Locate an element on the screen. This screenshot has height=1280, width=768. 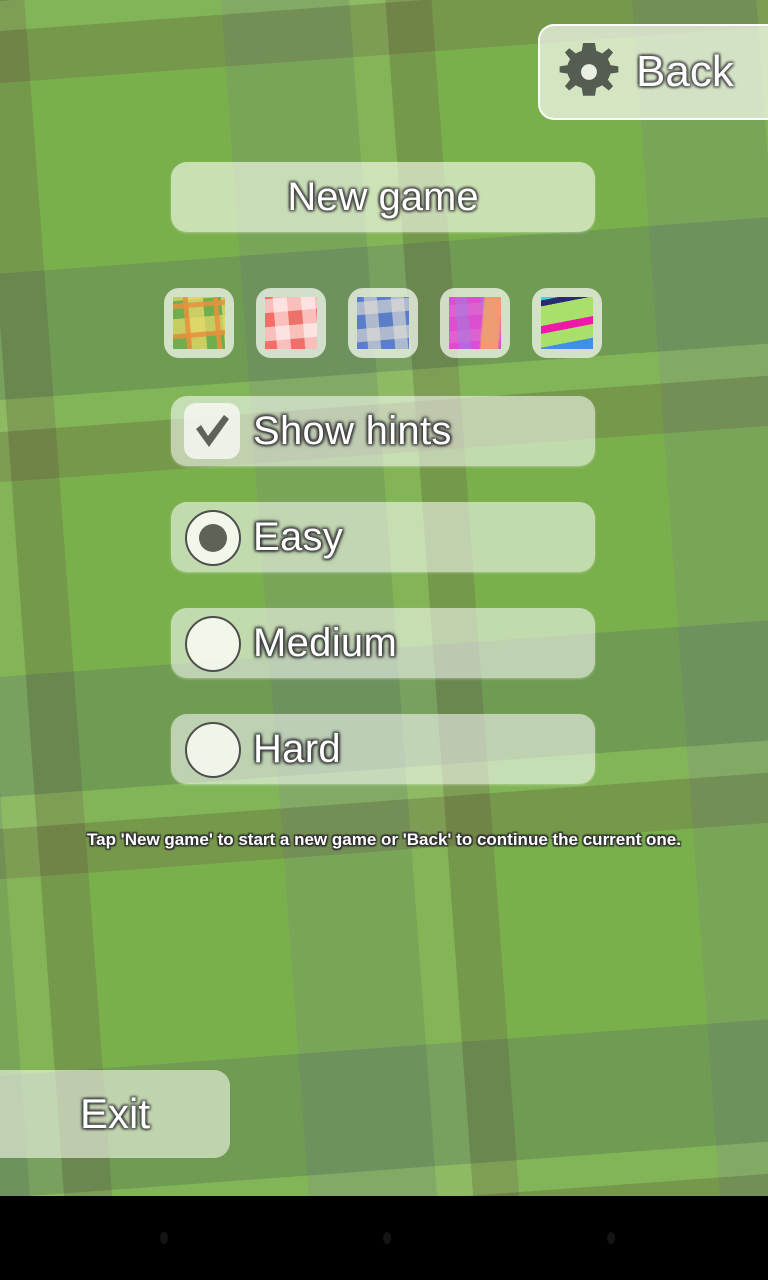
theme-preview-blue-check is located at coordinates (383, 323).